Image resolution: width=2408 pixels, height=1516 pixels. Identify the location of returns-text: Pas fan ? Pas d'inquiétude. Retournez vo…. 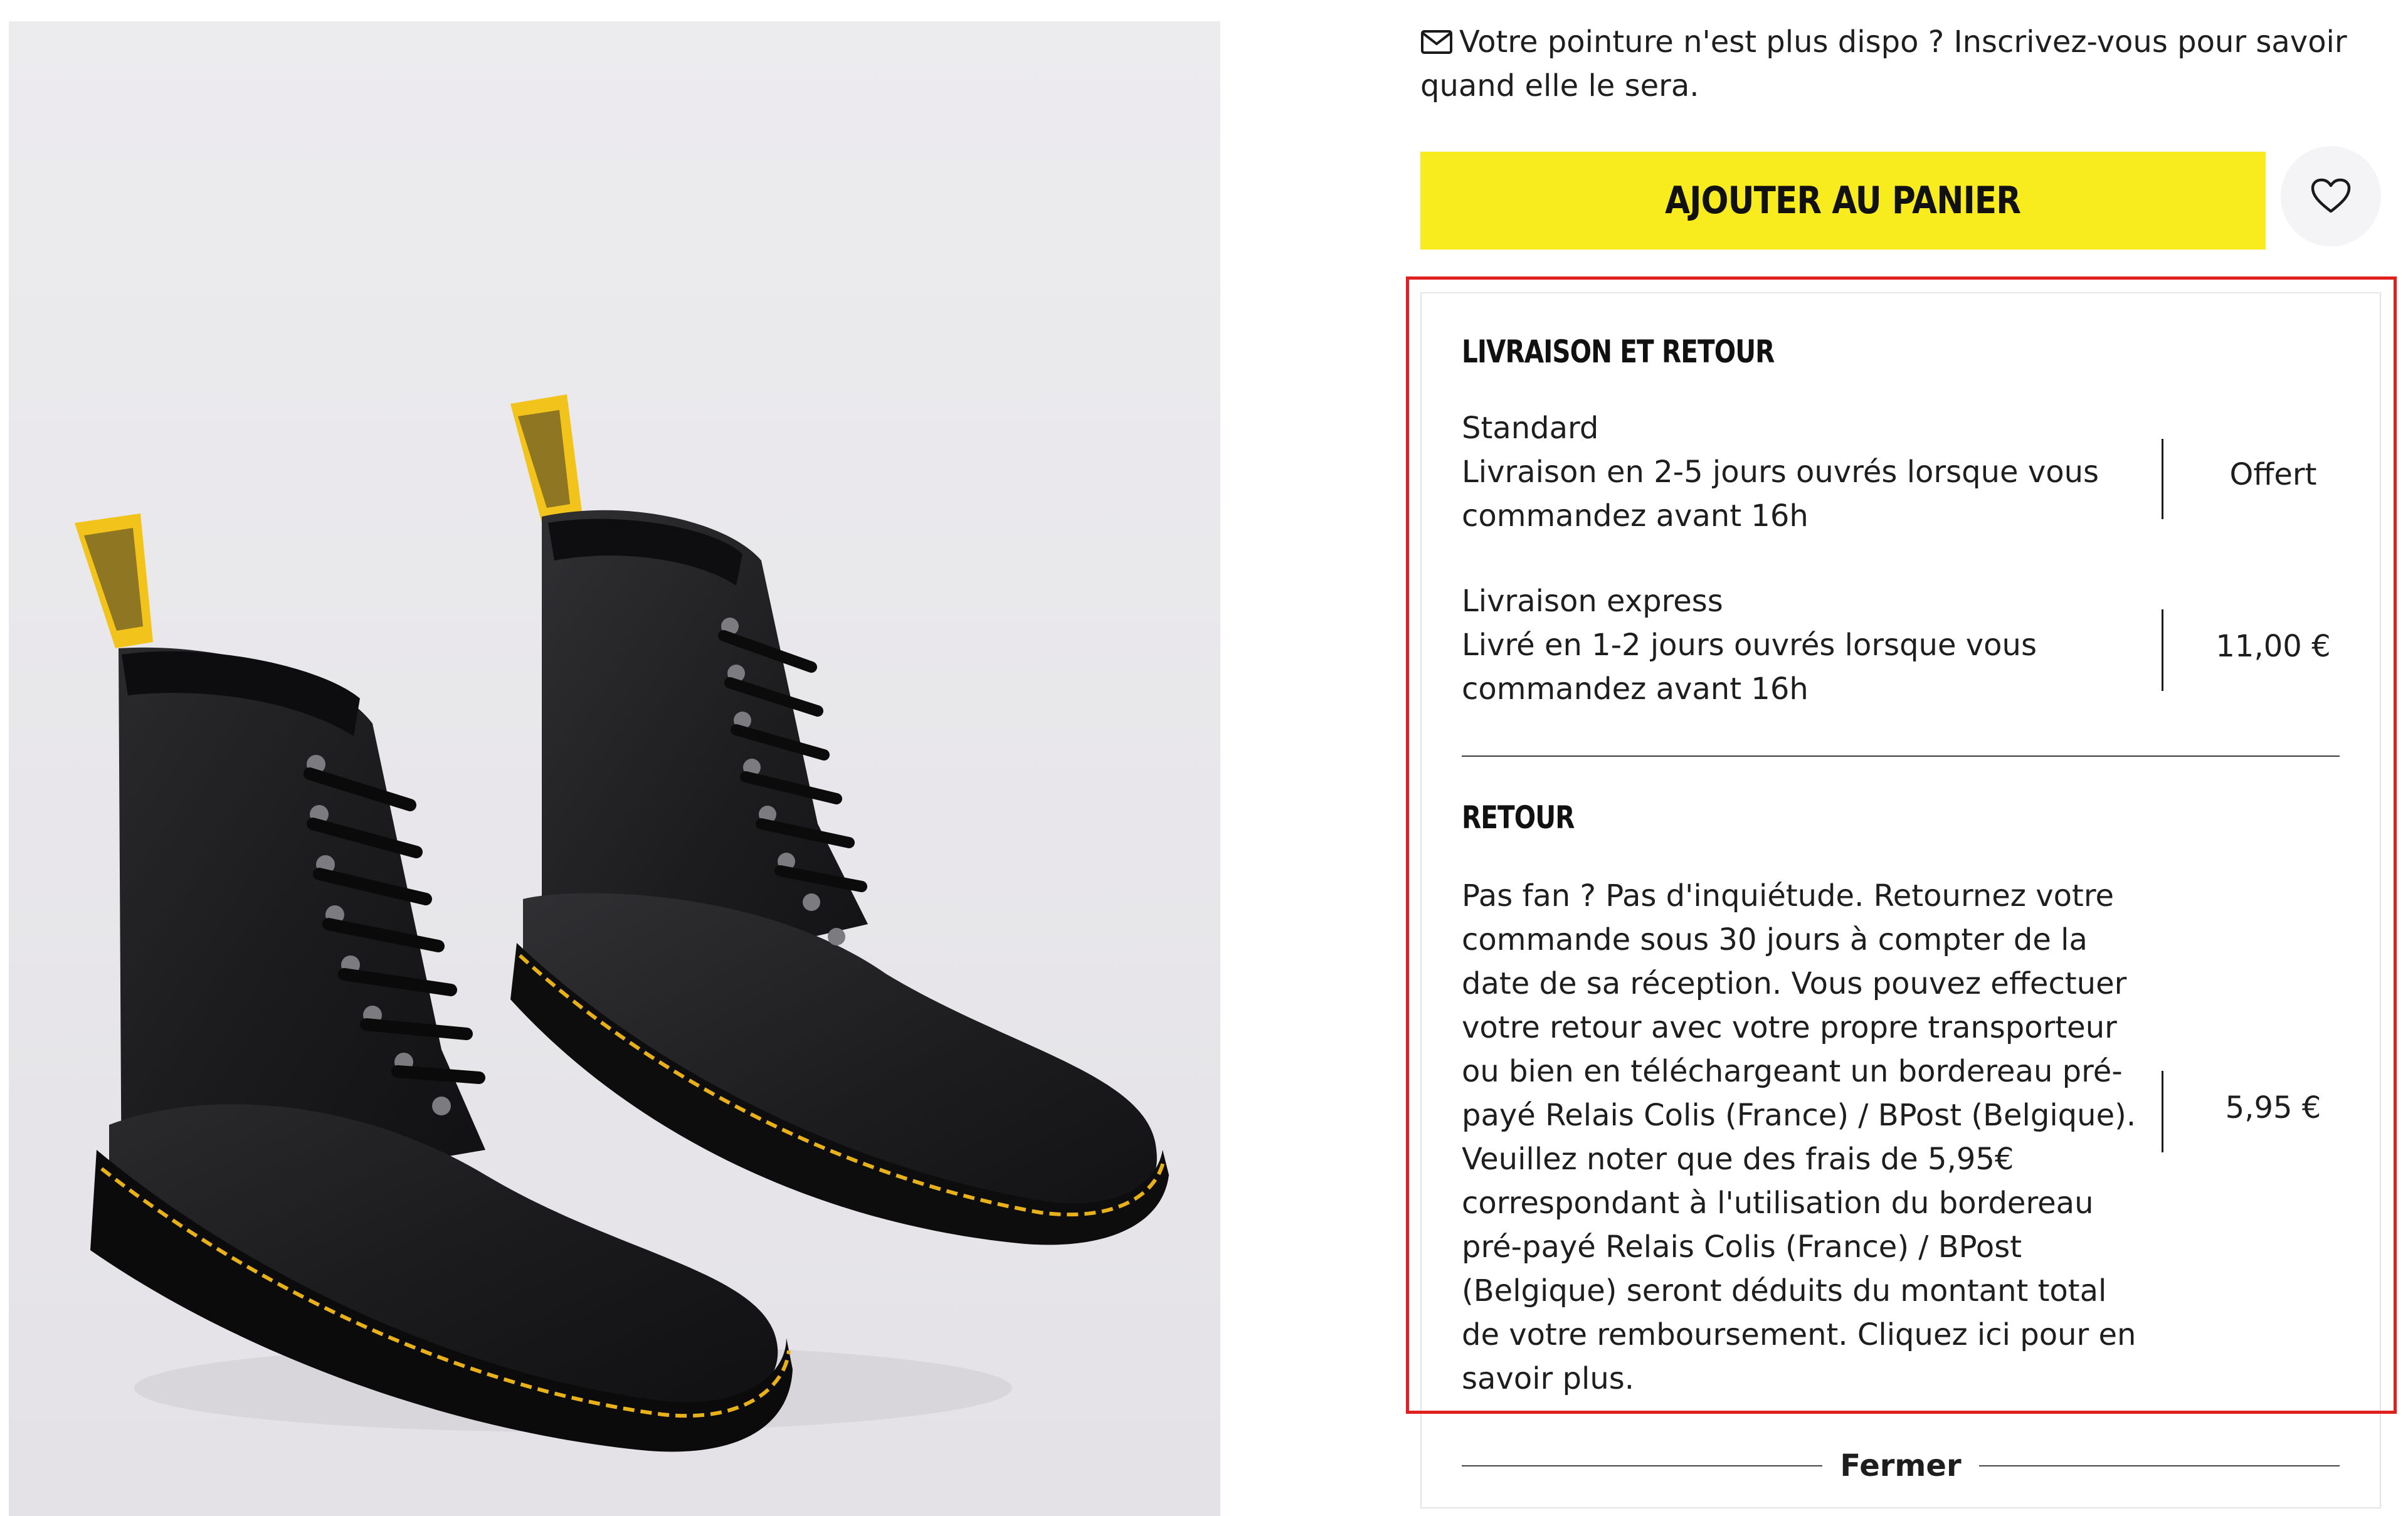
(1799, 1137).